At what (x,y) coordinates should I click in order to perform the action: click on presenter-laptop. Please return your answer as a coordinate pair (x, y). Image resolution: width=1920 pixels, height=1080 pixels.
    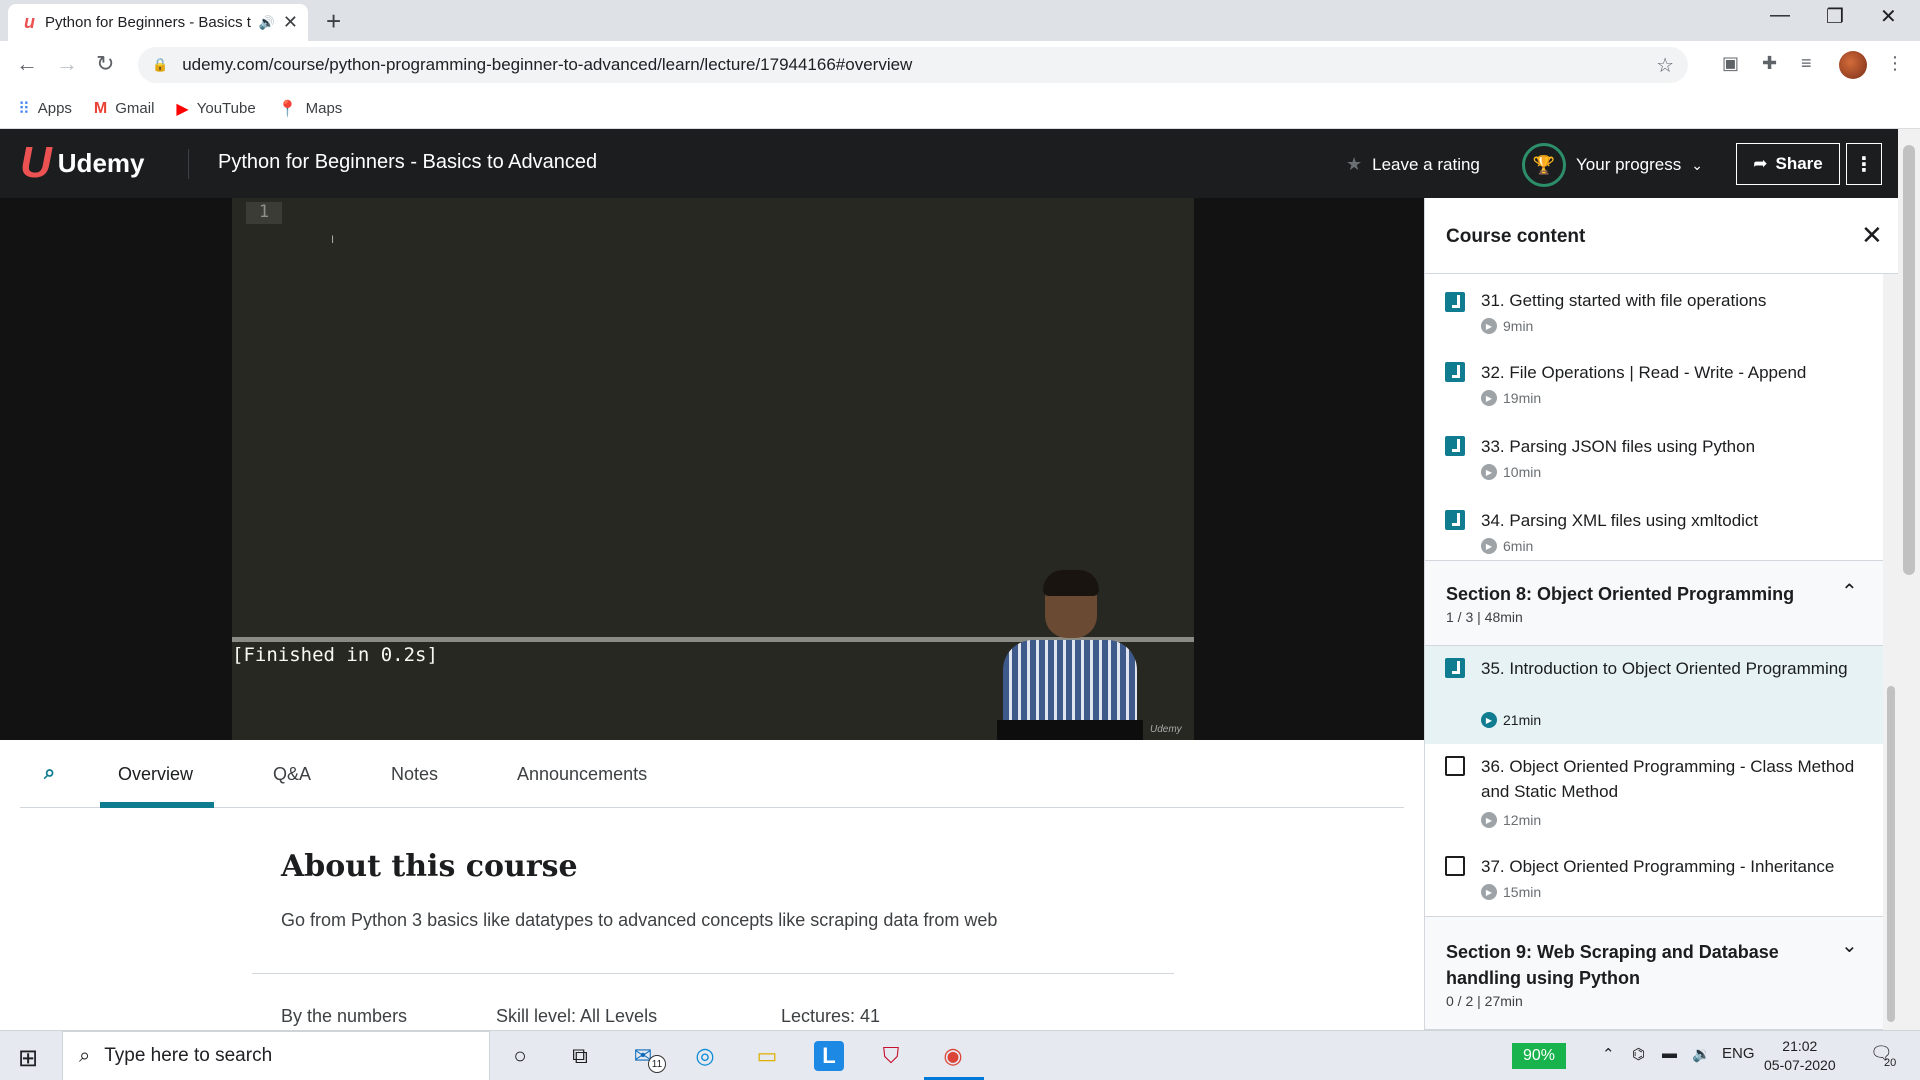
    Looking at the image, I should click on (1070, 730).